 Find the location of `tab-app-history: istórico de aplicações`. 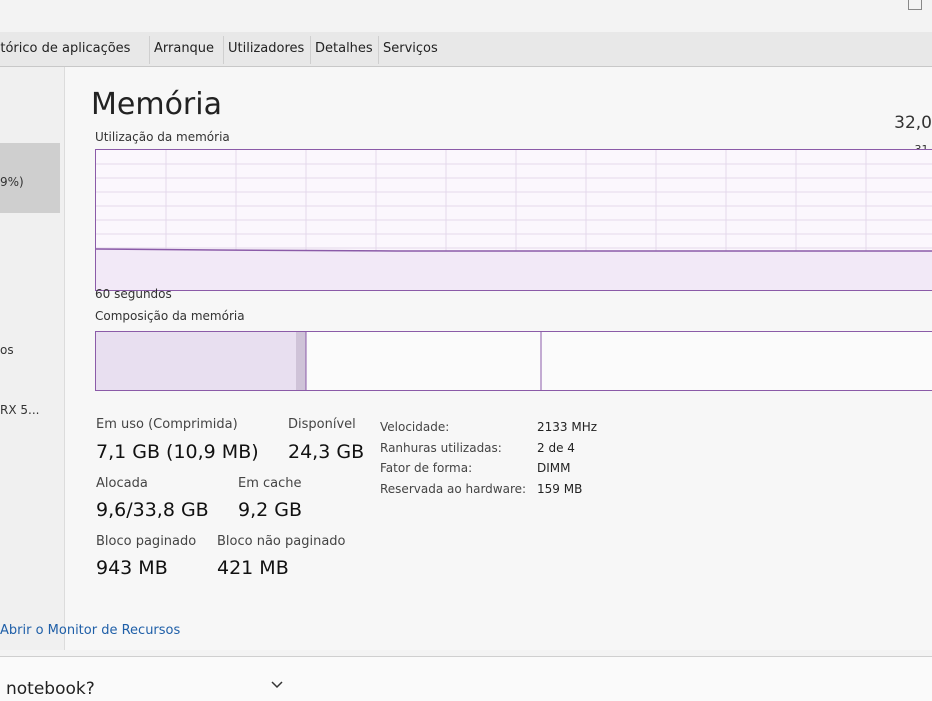

tab-app-history: istórico de aplicações is located at coordinates (67, 50).